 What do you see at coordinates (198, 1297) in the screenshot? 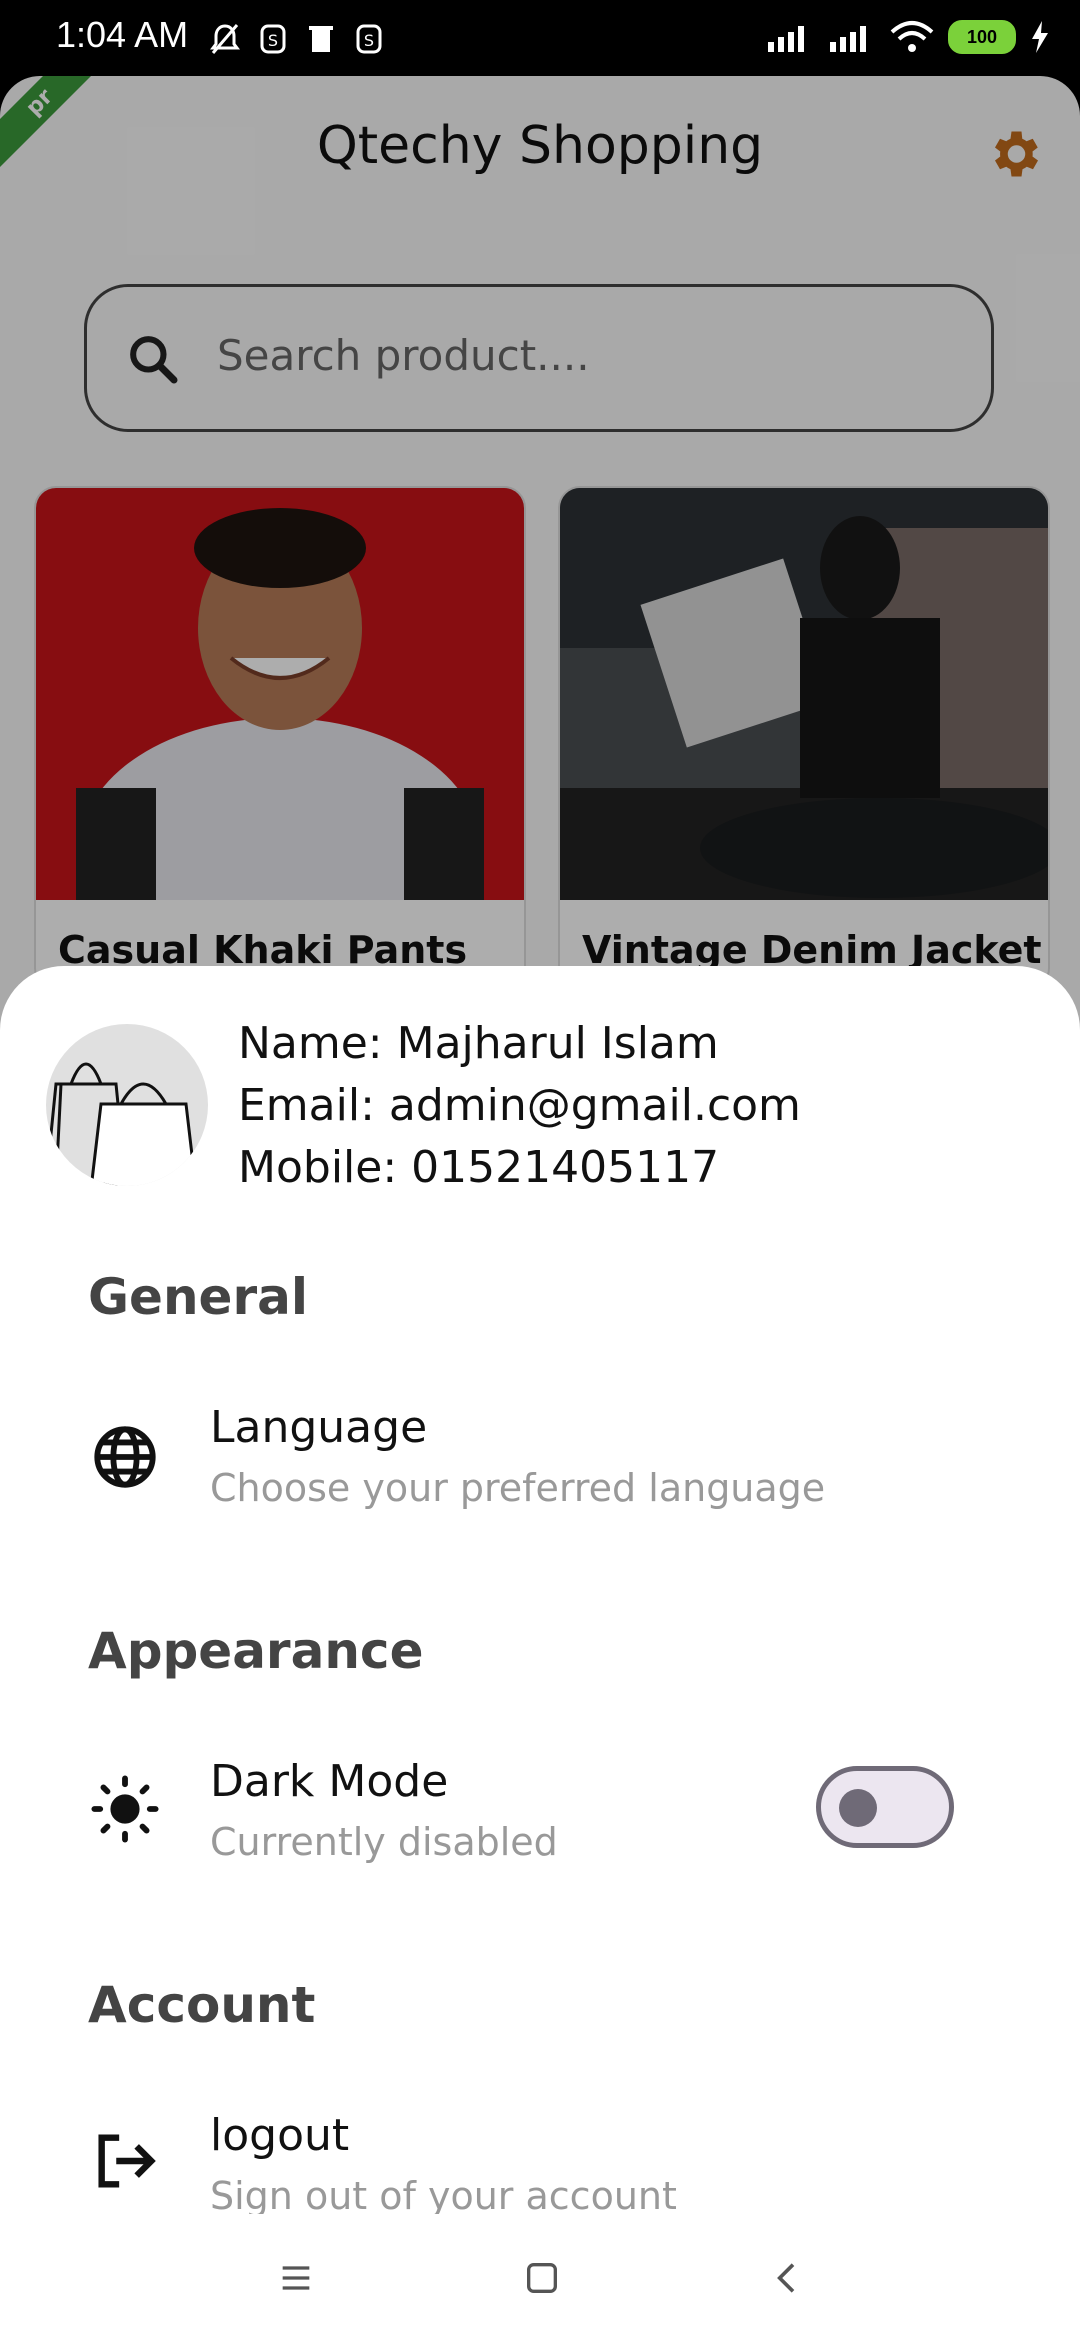
I see `section-general: General` at bounding box center [198, 1297].